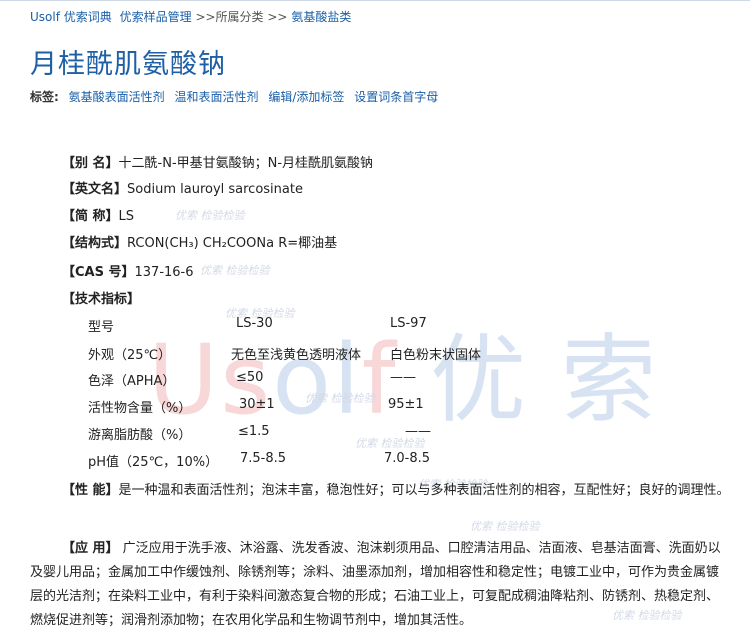 Image resolution: width=750 pixels, height=643 pixels. I want to click on spec-title-key: 【技术指标】, so click(101, 299).